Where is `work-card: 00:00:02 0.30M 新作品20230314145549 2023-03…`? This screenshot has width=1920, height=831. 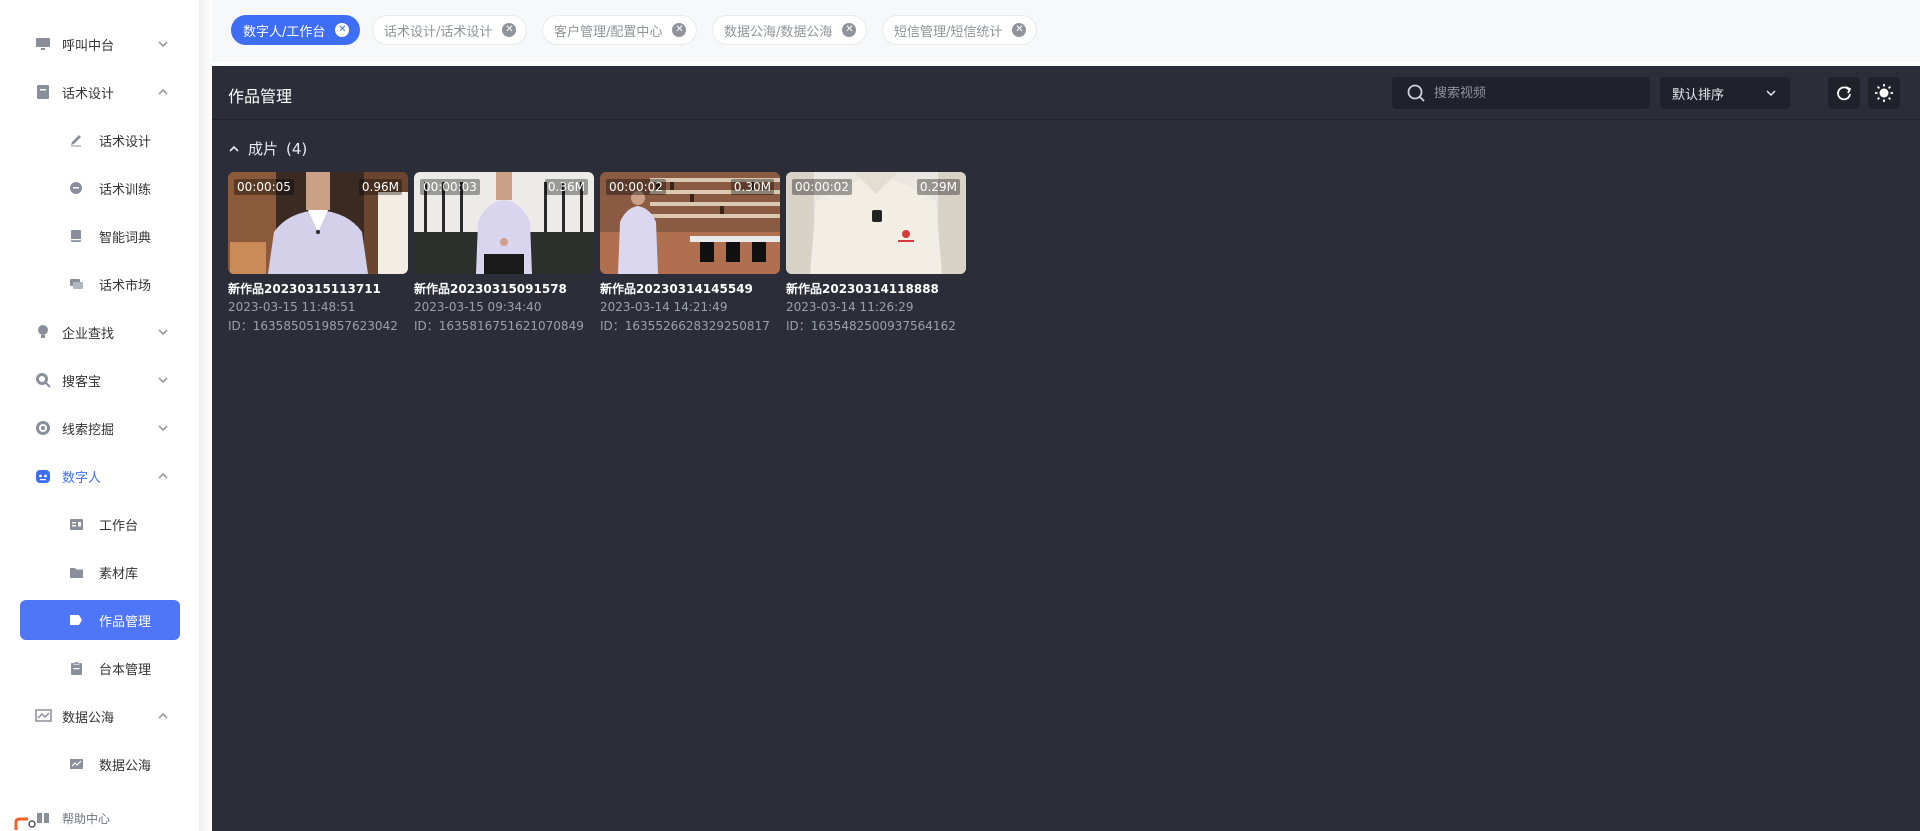
work-card: 00:00:02 0.30M 新作品20230314145549 2023-03… is located at coordinates (690, 253).